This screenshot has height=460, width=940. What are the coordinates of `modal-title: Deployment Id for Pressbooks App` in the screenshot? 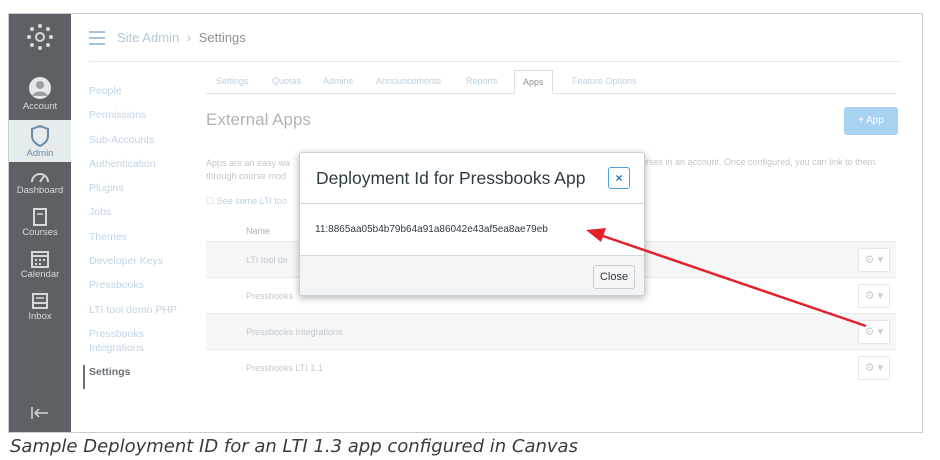 It's located at (451, 178).